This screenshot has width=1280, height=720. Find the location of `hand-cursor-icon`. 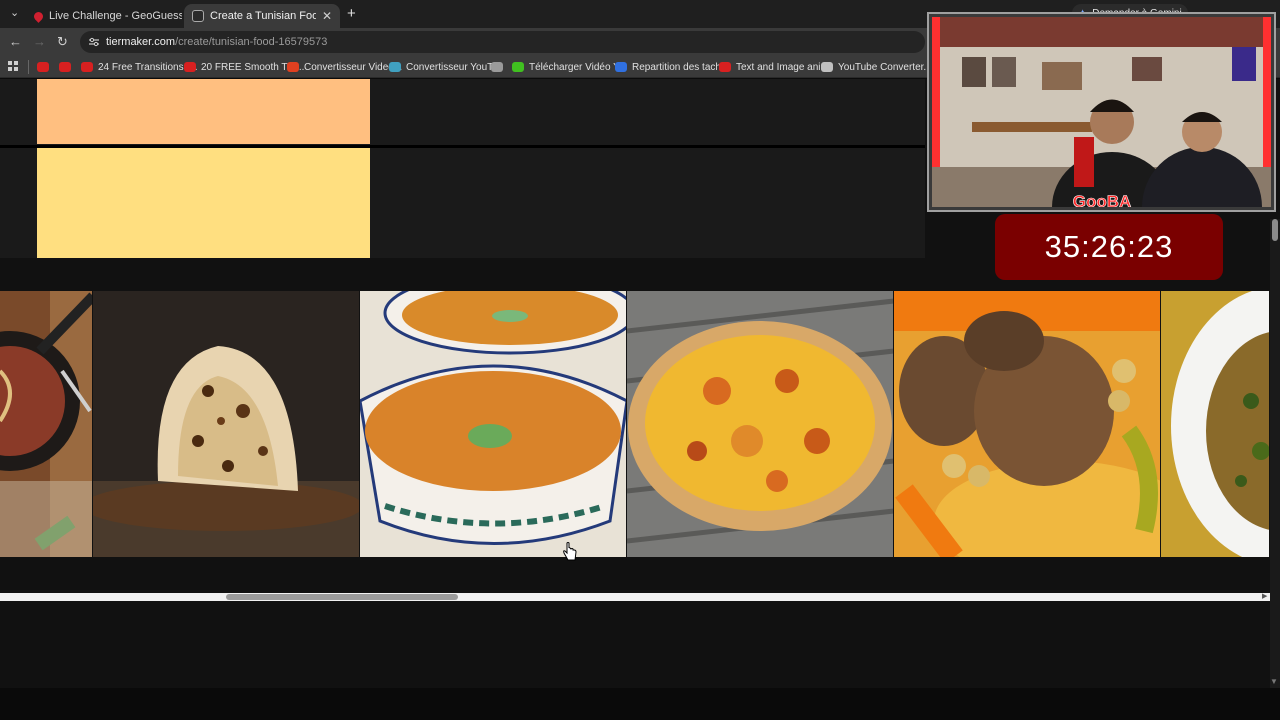

hand-cursor-icon is located at coordinates (570, 551).